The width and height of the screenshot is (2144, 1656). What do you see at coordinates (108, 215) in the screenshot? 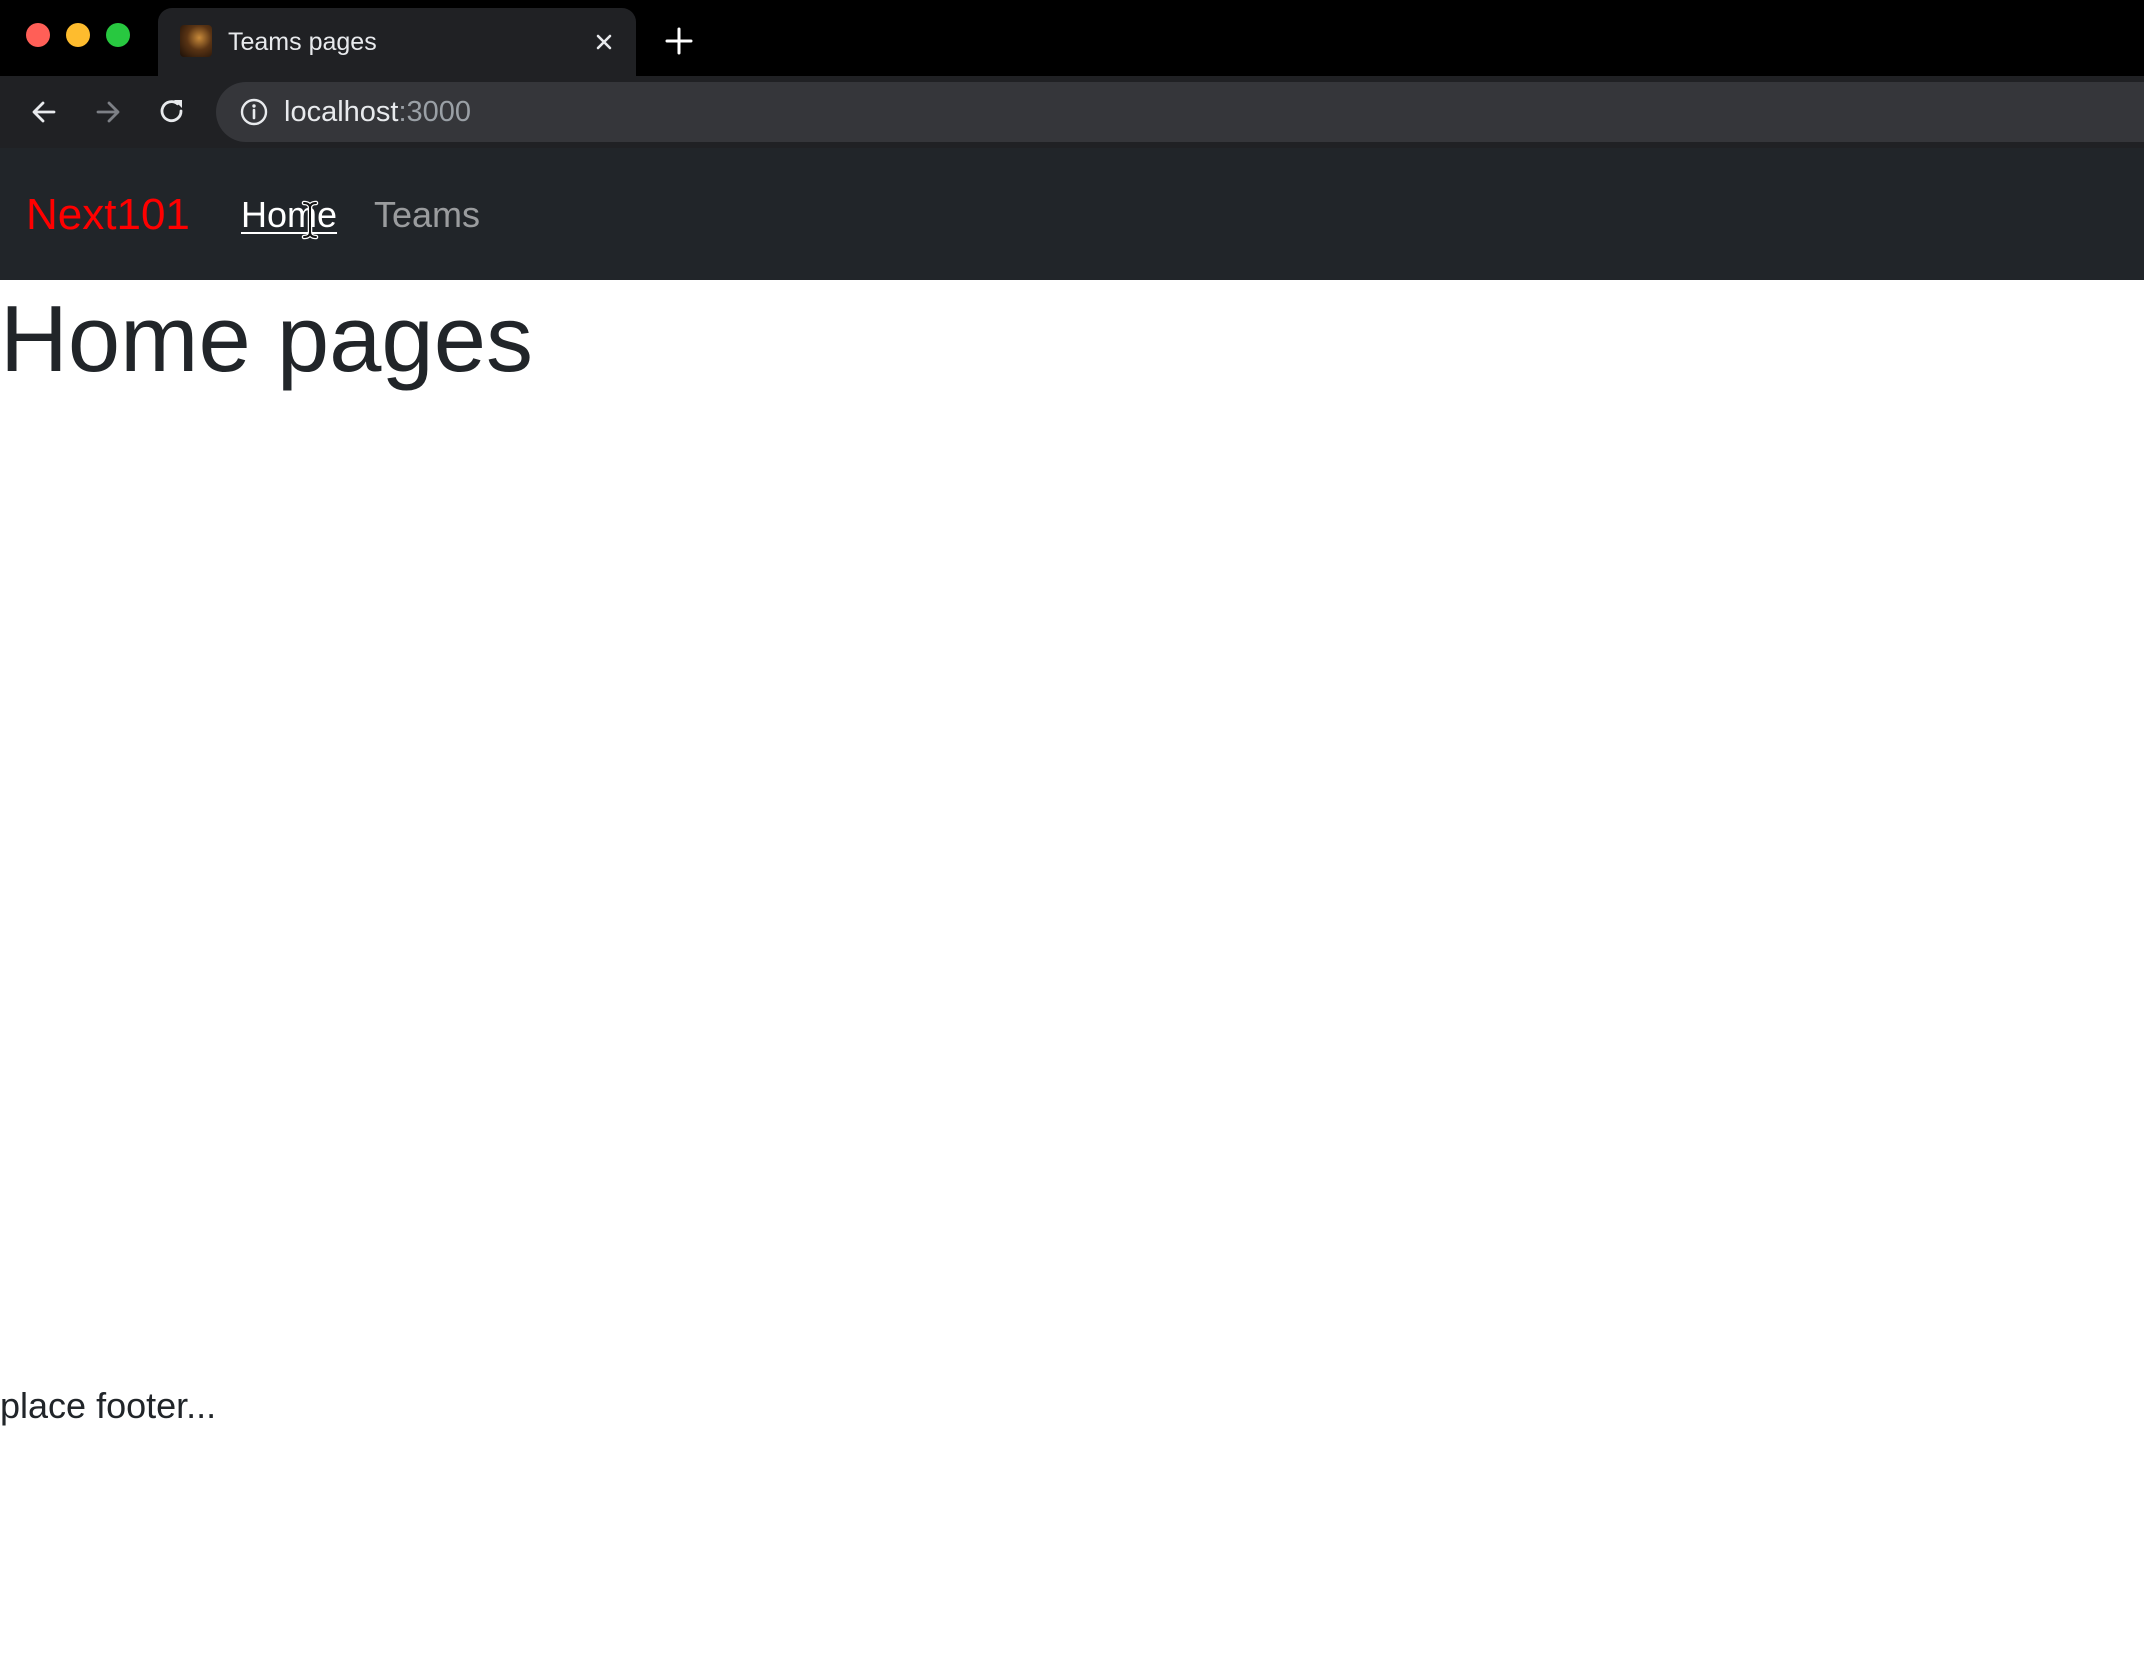
I see `brand-logo: Next101` at bounding box center [108, 215].